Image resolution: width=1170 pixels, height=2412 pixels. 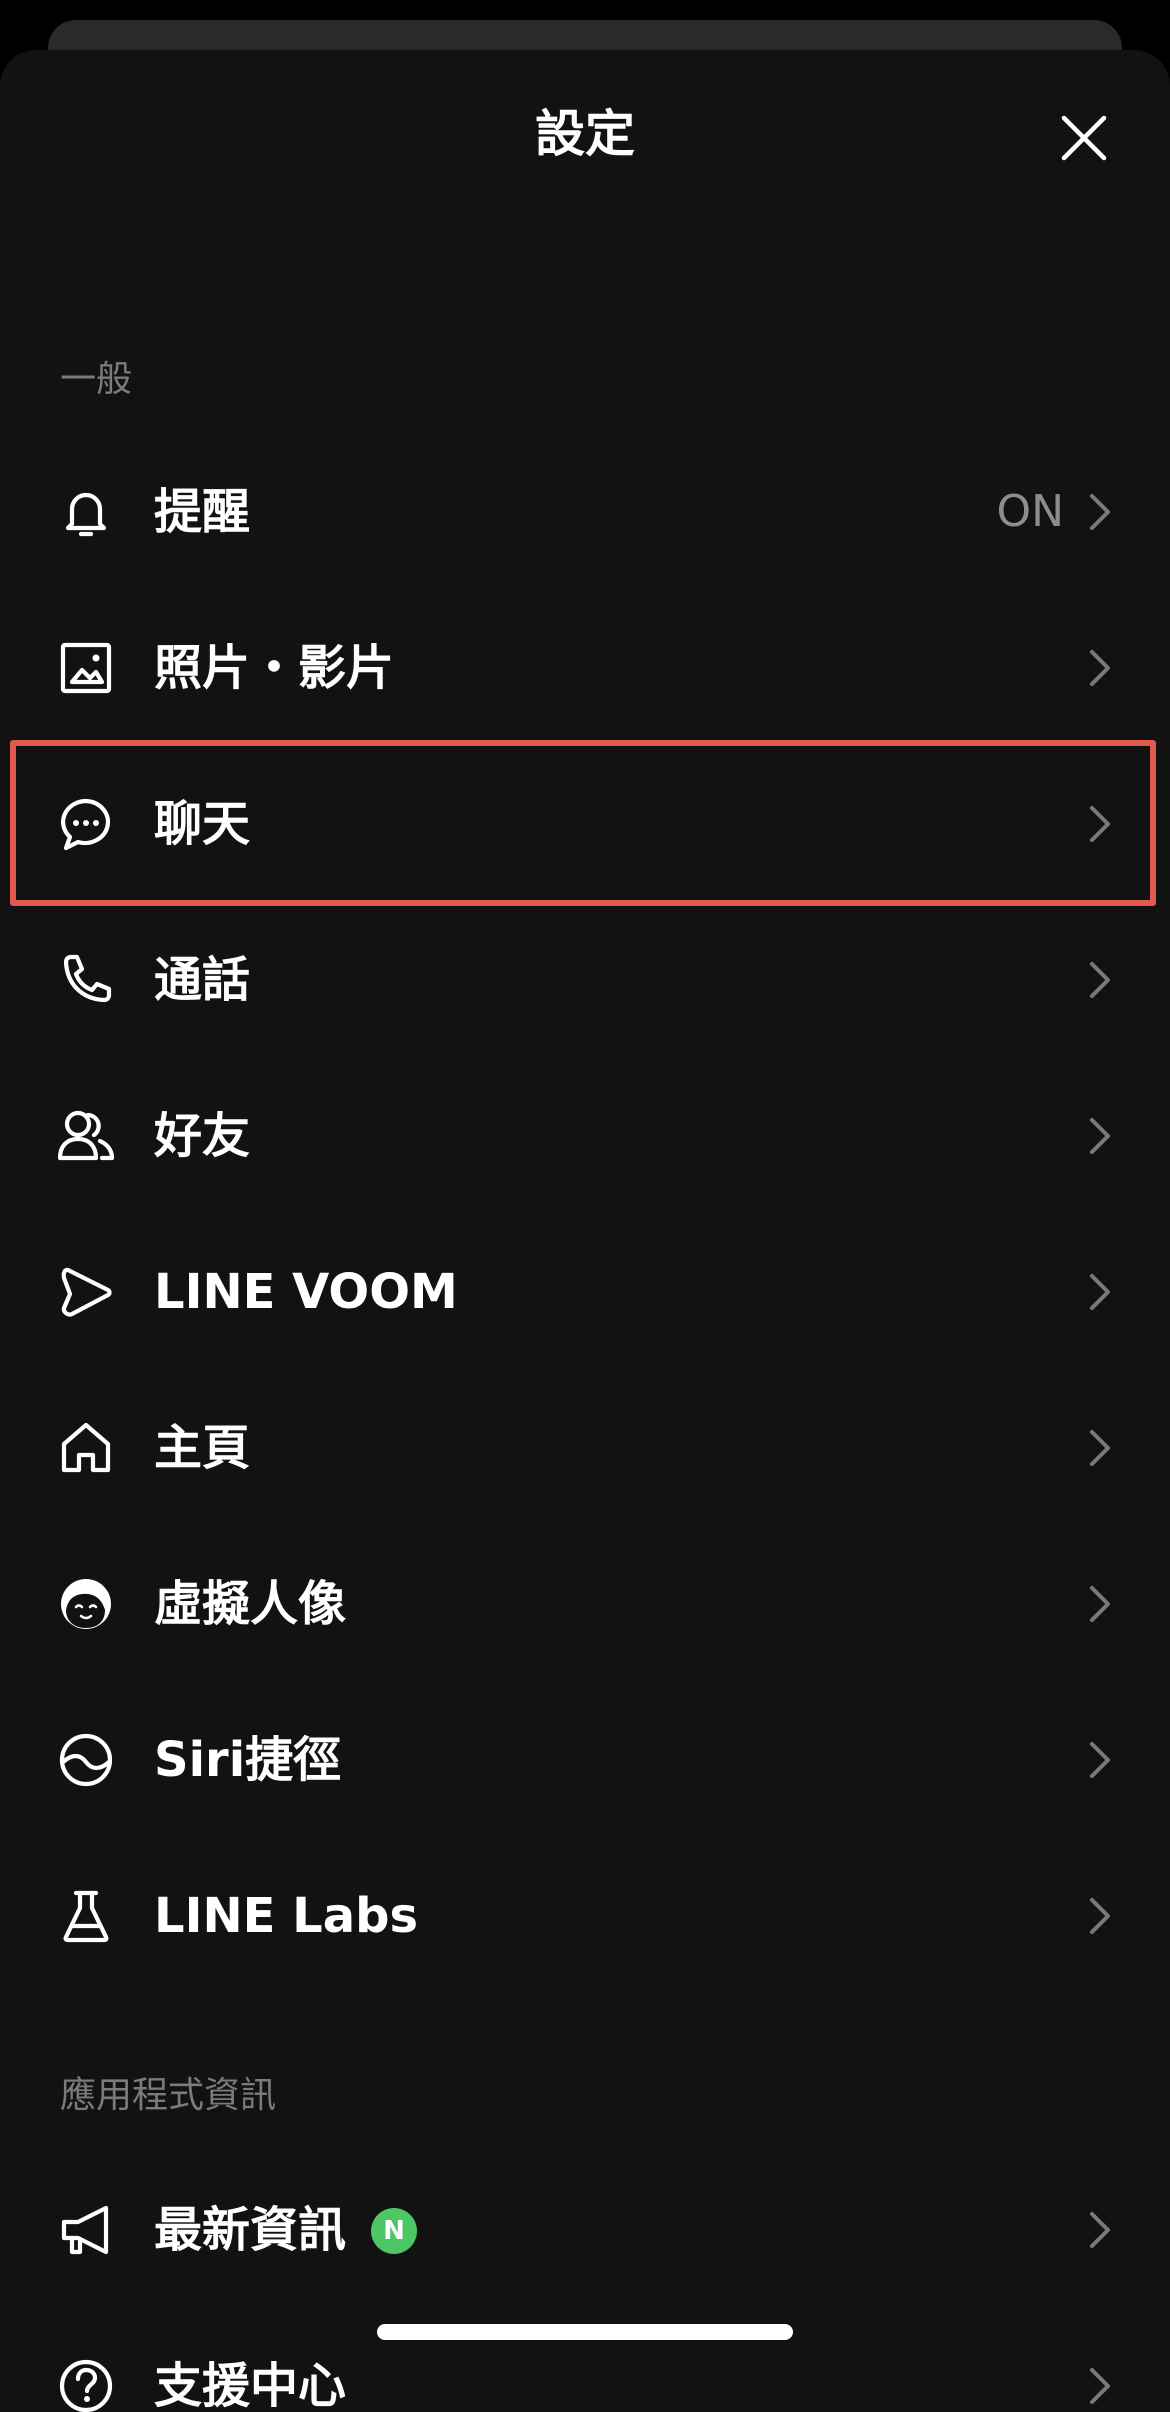 I want to click on image-icon, so click(x=86, y=668).